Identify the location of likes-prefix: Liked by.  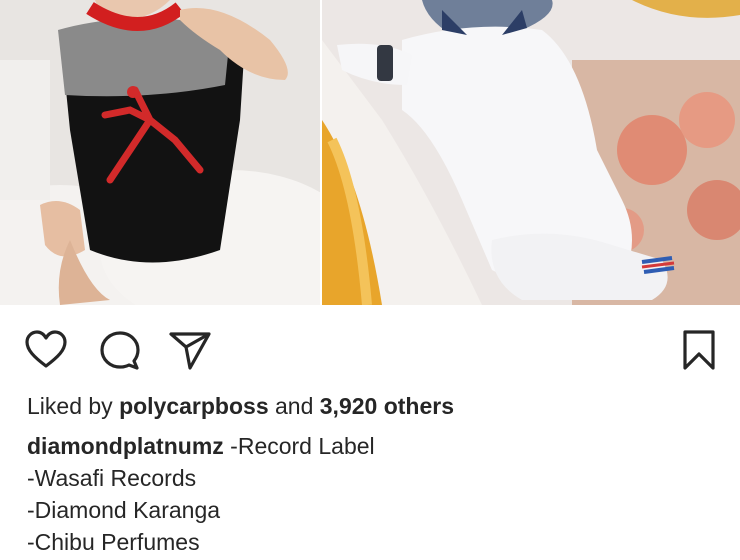
(70, 406).